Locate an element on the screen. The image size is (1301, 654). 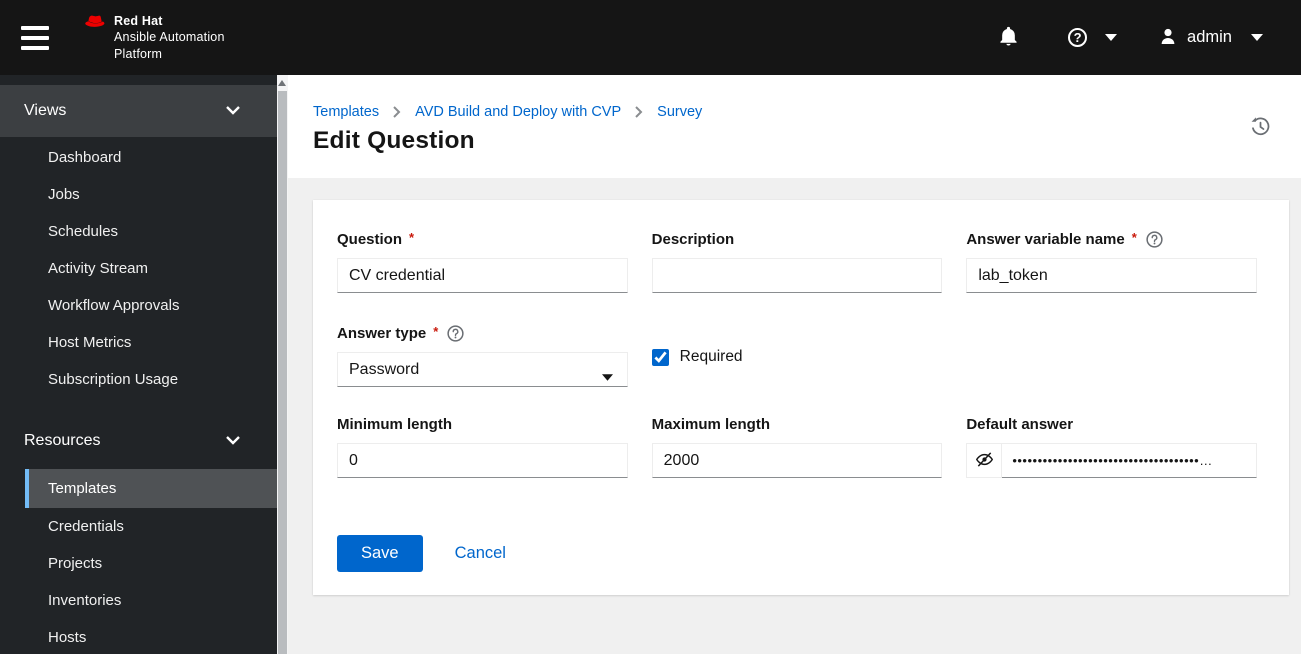
nav-toggle-button is located at coordinates (36, 37).